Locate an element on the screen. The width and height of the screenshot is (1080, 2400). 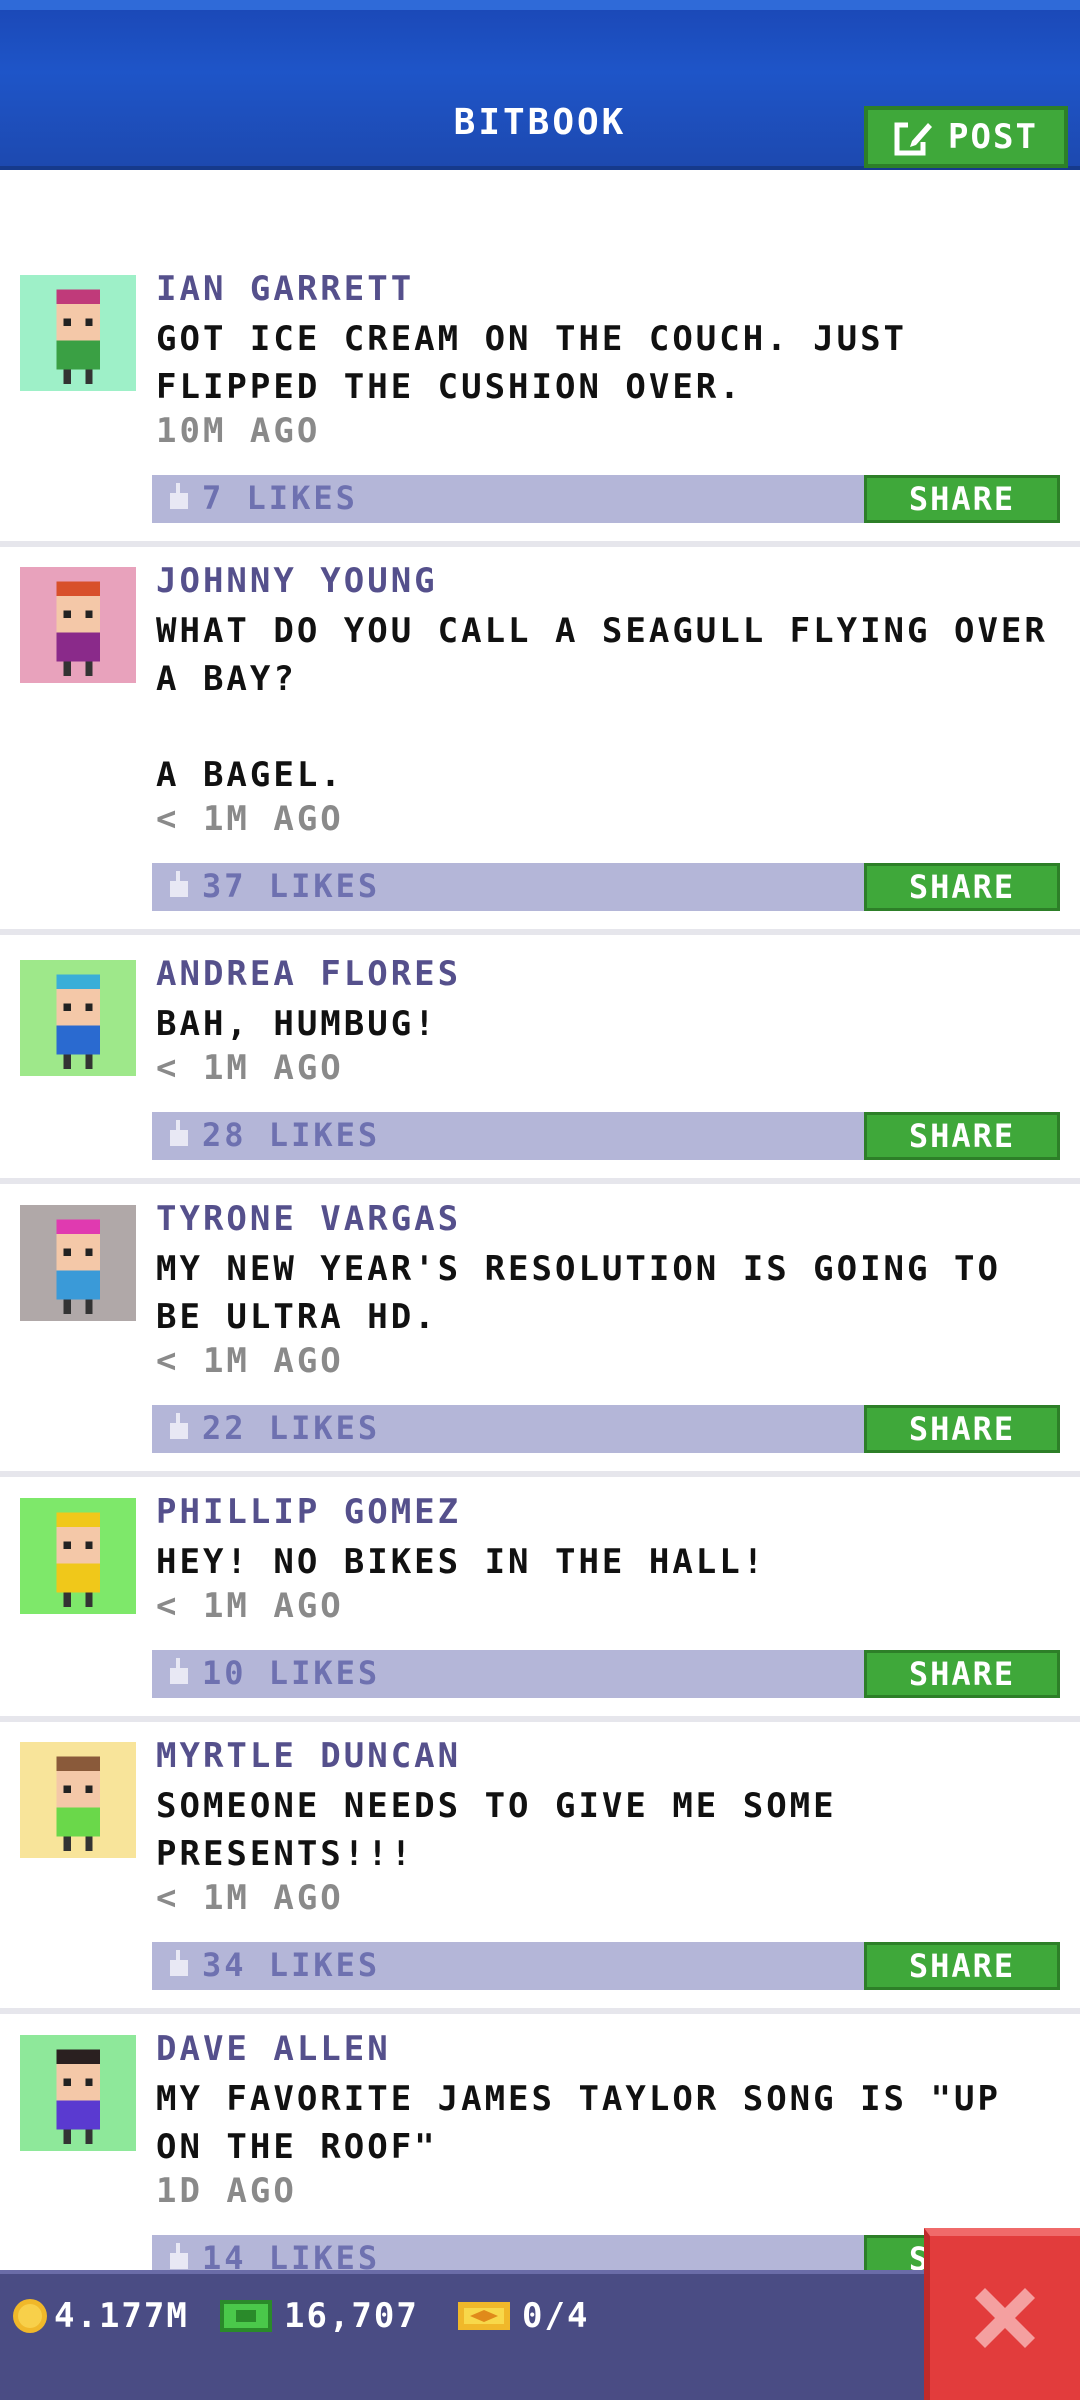
like-button: 37 LIKES is located at coordinates (273, 886).